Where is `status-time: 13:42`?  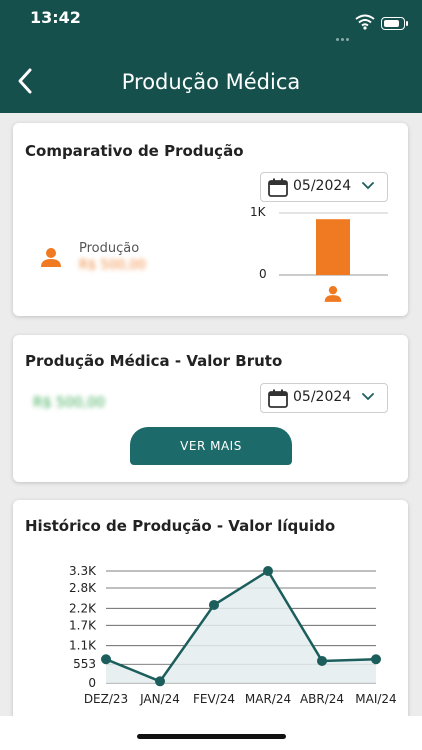 status-time: 13:42 is located at coordinates (55, 17).